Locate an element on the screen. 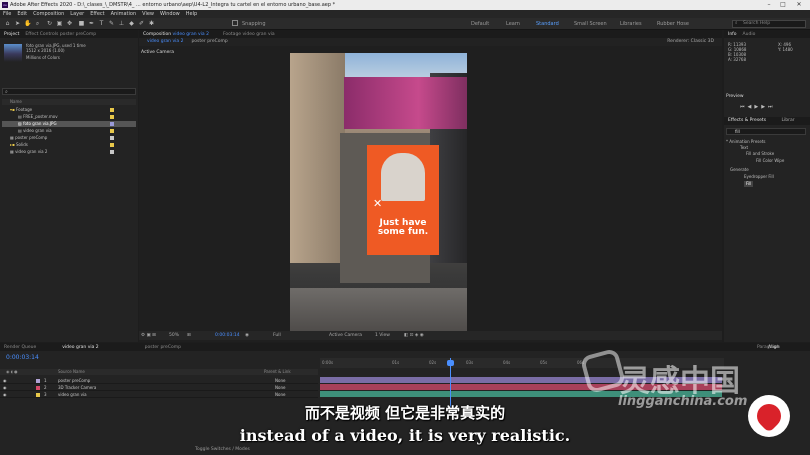 Image resolution: width=810 pixels, height=455 pixels. menu-layer: Layer is located at coordinates (77, 14).